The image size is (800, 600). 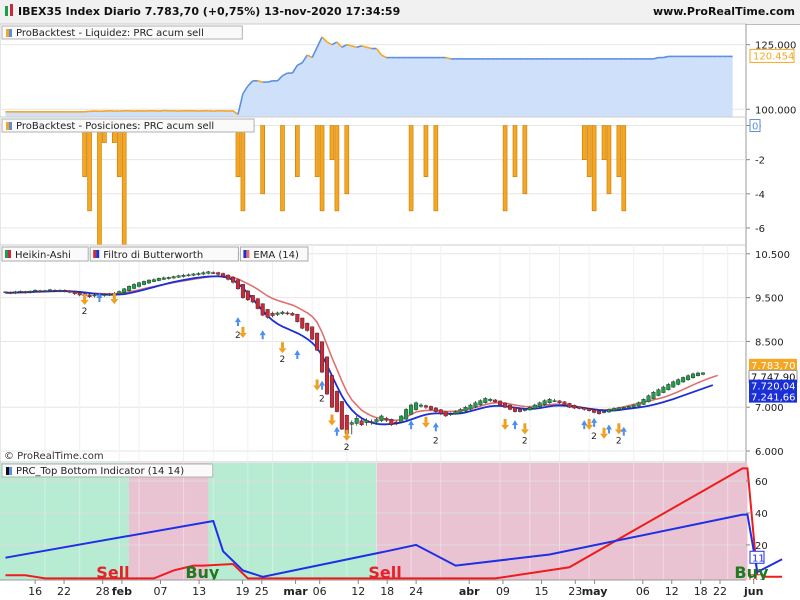 I want to click on x-tick-label: 24, so click(x=416, y=591).